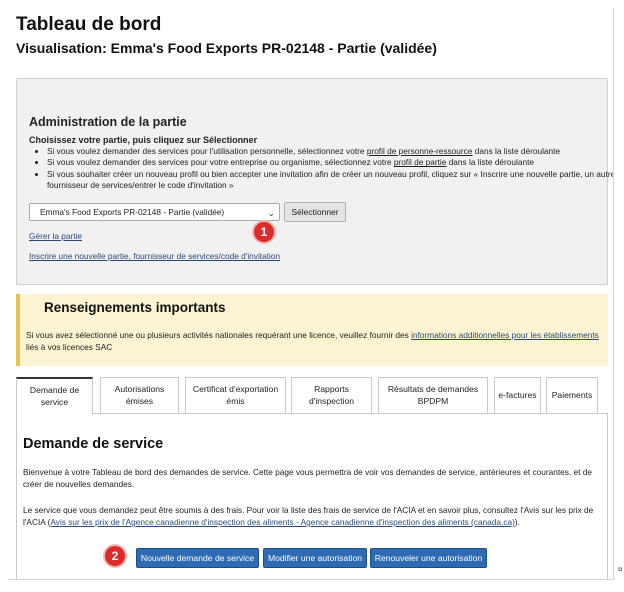 The width and height of the screenshot is (624, 592). Describe the element at coordinates (315, 558) in the screenshot. I see `modify-authorization-button: Modifier une autorisation` at that location.